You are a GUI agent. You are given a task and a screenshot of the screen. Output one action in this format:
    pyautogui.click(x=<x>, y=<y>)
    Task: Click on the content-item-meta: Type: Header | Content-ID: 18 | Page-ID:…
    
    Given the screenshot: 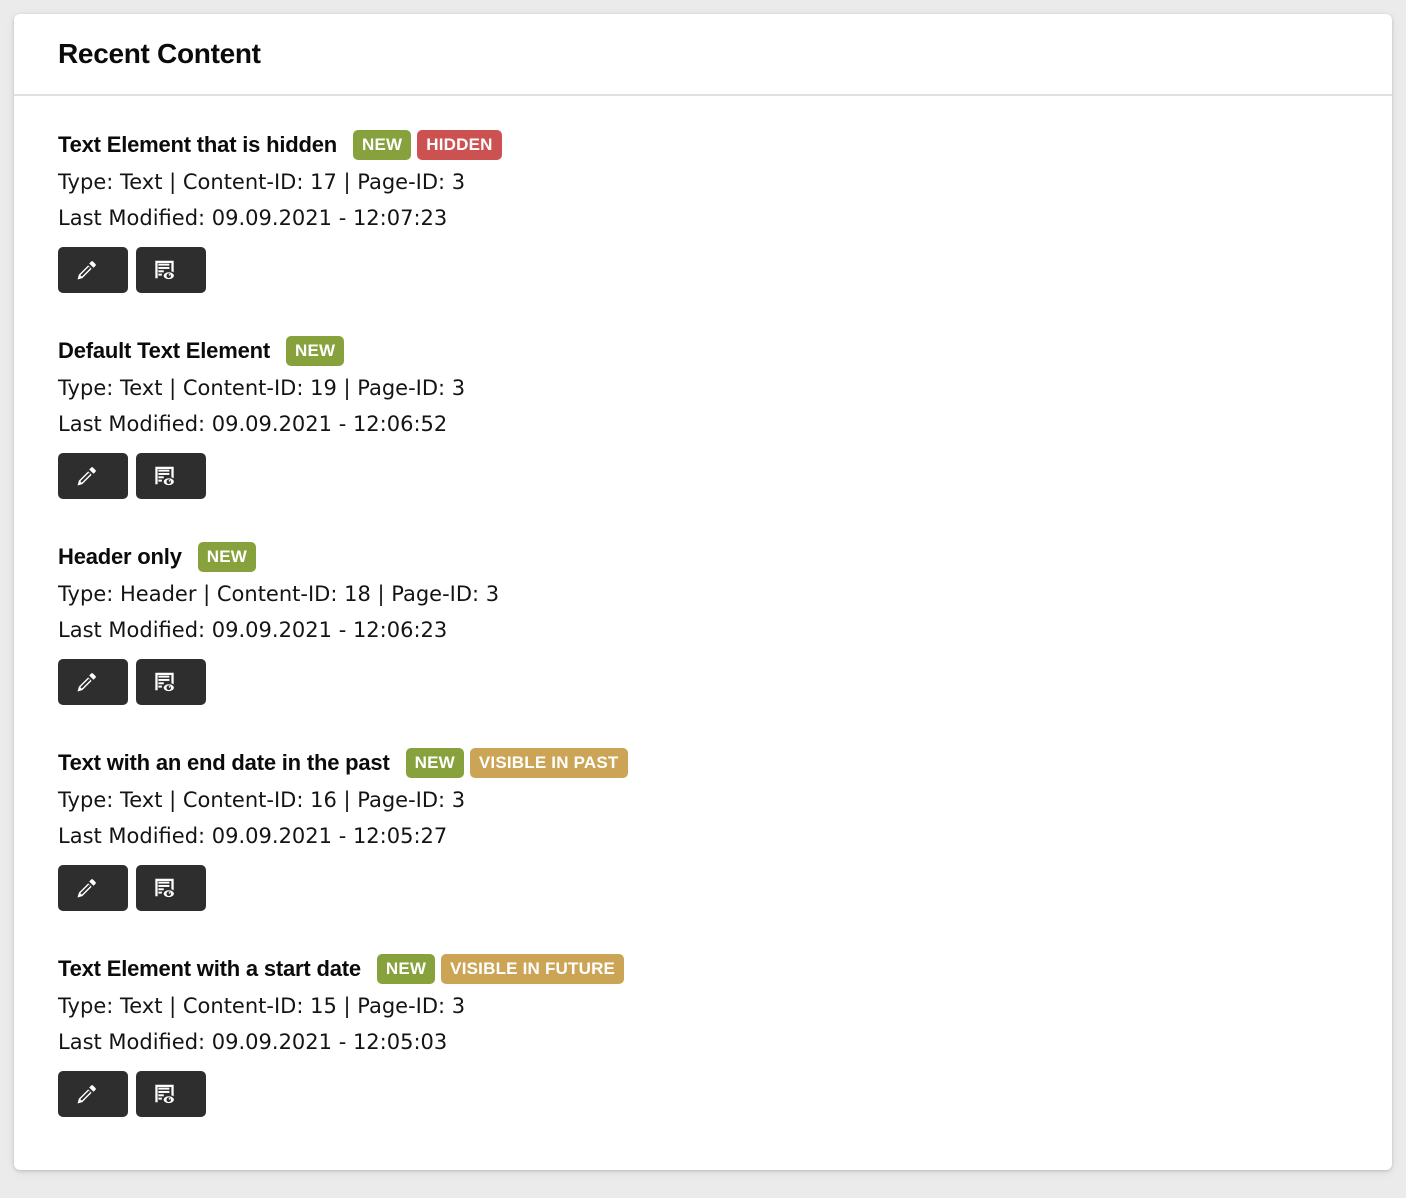 What is the action you would take?
    pyautogui.click(x=279, y=594)
    